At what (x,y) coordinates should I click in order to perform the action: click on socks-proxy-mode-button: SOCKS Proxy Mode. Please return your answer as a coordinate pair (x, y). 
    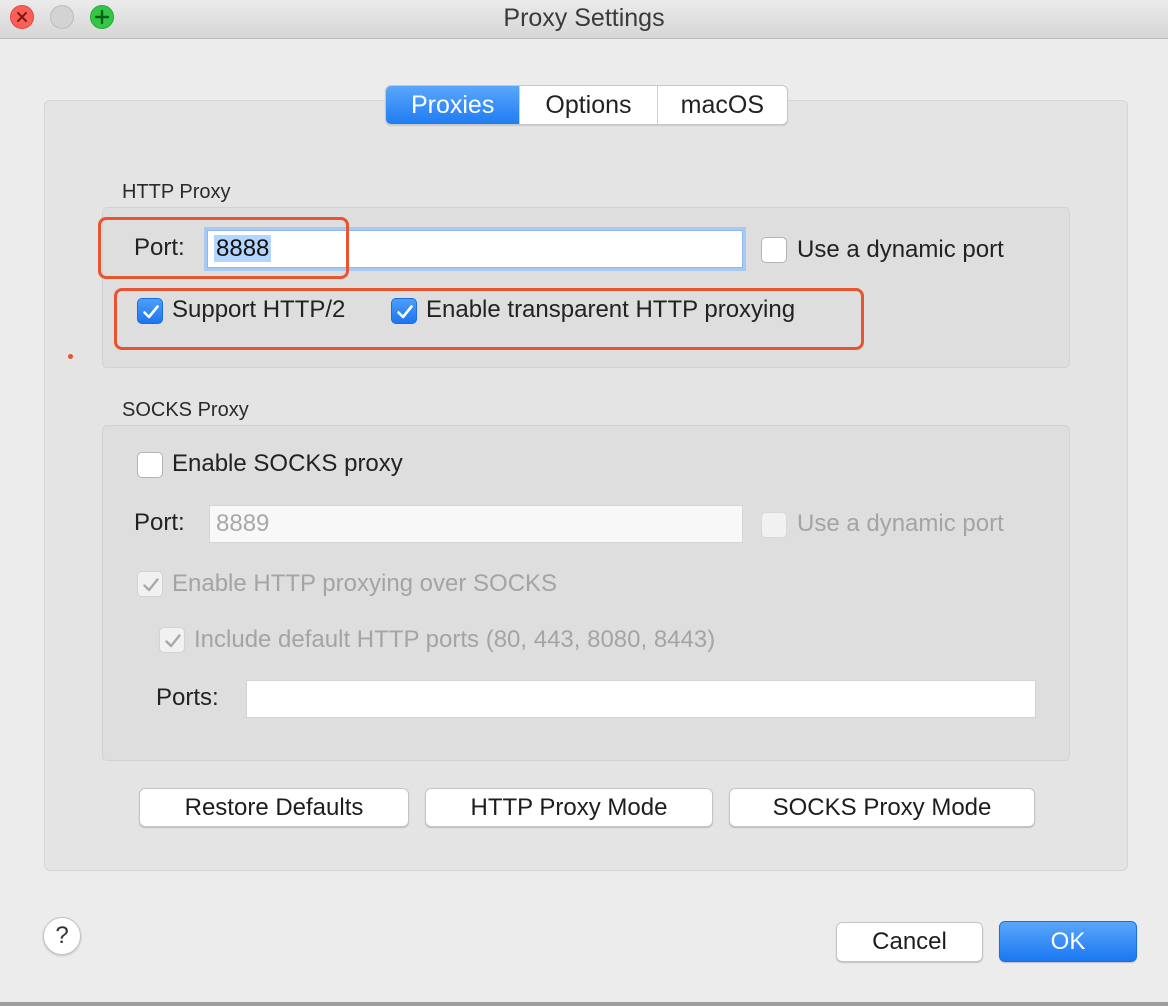
    Looking at the image, I should click on (882, 807).